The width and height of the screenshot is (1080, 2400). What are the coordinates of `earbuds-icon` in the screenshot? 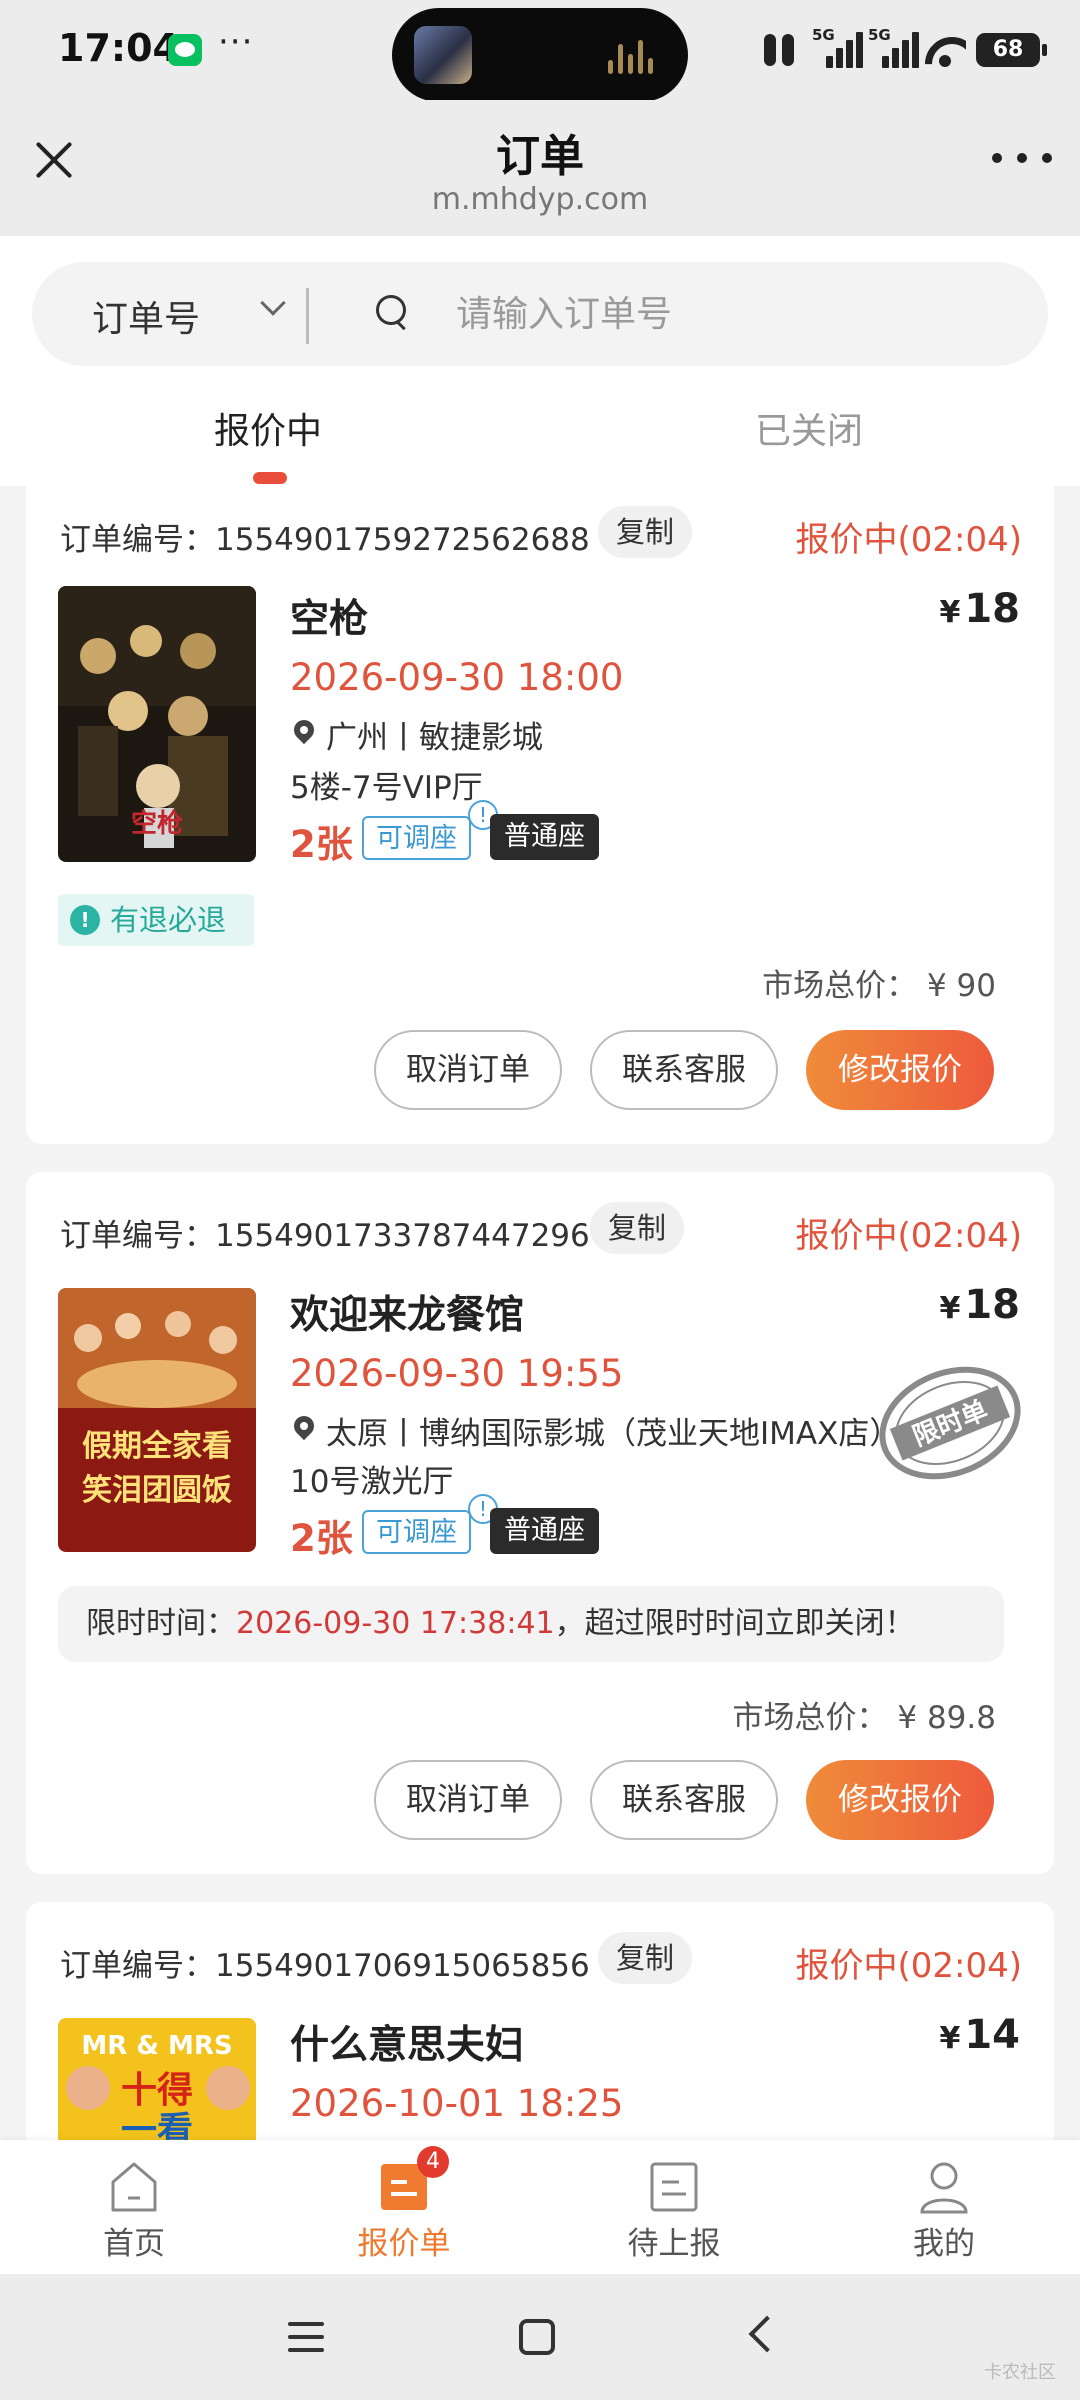 It's located at (780, 50).